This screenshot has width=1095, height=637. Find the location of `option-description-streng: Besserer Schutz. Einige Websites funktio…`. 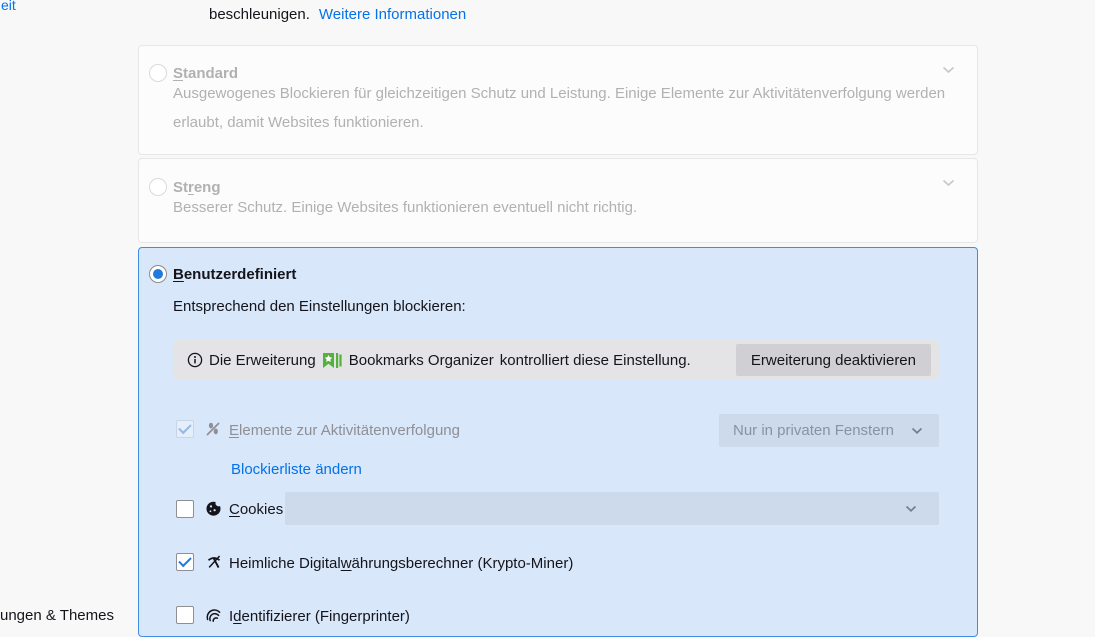

option-description-streng: Besserer Schutz. Einige Websites funktio… is located at coordinates (405, 207).